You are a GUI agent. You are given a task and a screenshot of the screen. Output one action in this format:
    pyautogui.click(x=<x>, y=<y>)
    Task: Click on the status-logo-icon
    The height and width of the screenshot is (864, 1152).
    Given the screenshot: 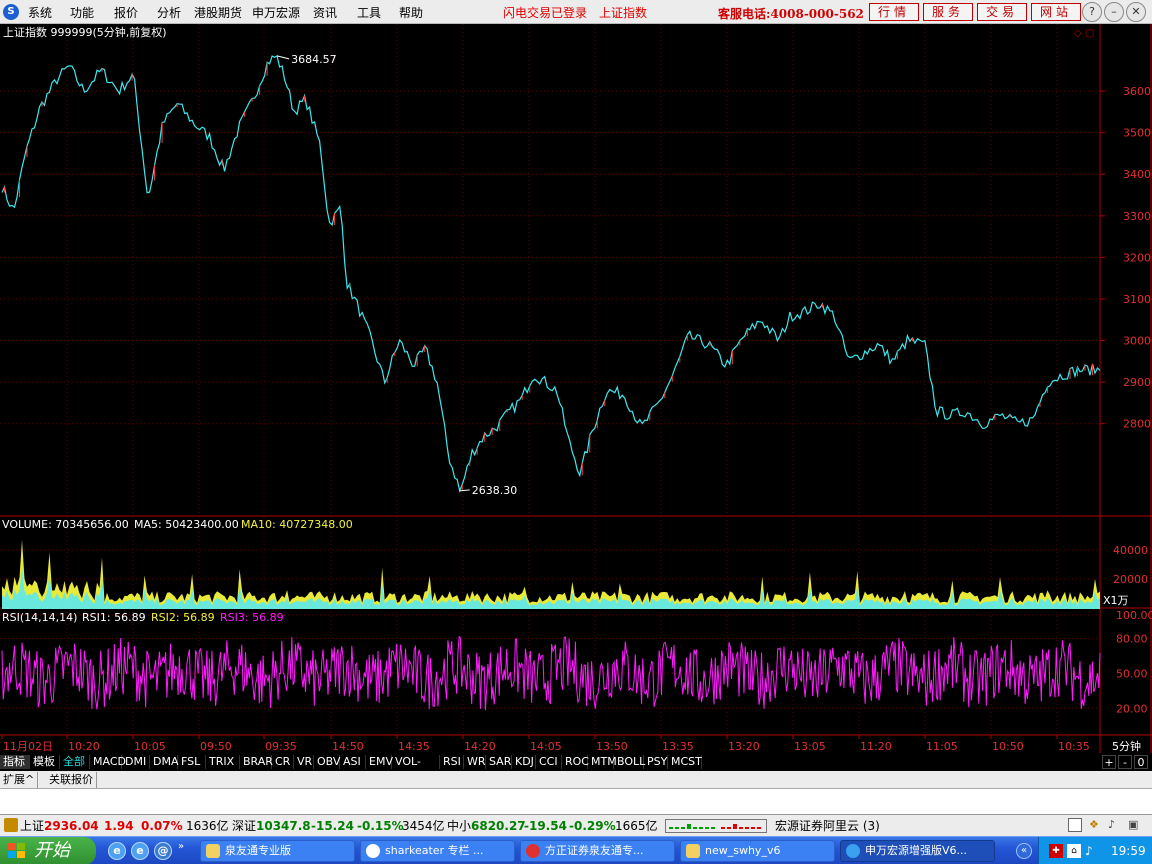 What is the action you would take?
    pyautogui.click(x=11, y=825)
    